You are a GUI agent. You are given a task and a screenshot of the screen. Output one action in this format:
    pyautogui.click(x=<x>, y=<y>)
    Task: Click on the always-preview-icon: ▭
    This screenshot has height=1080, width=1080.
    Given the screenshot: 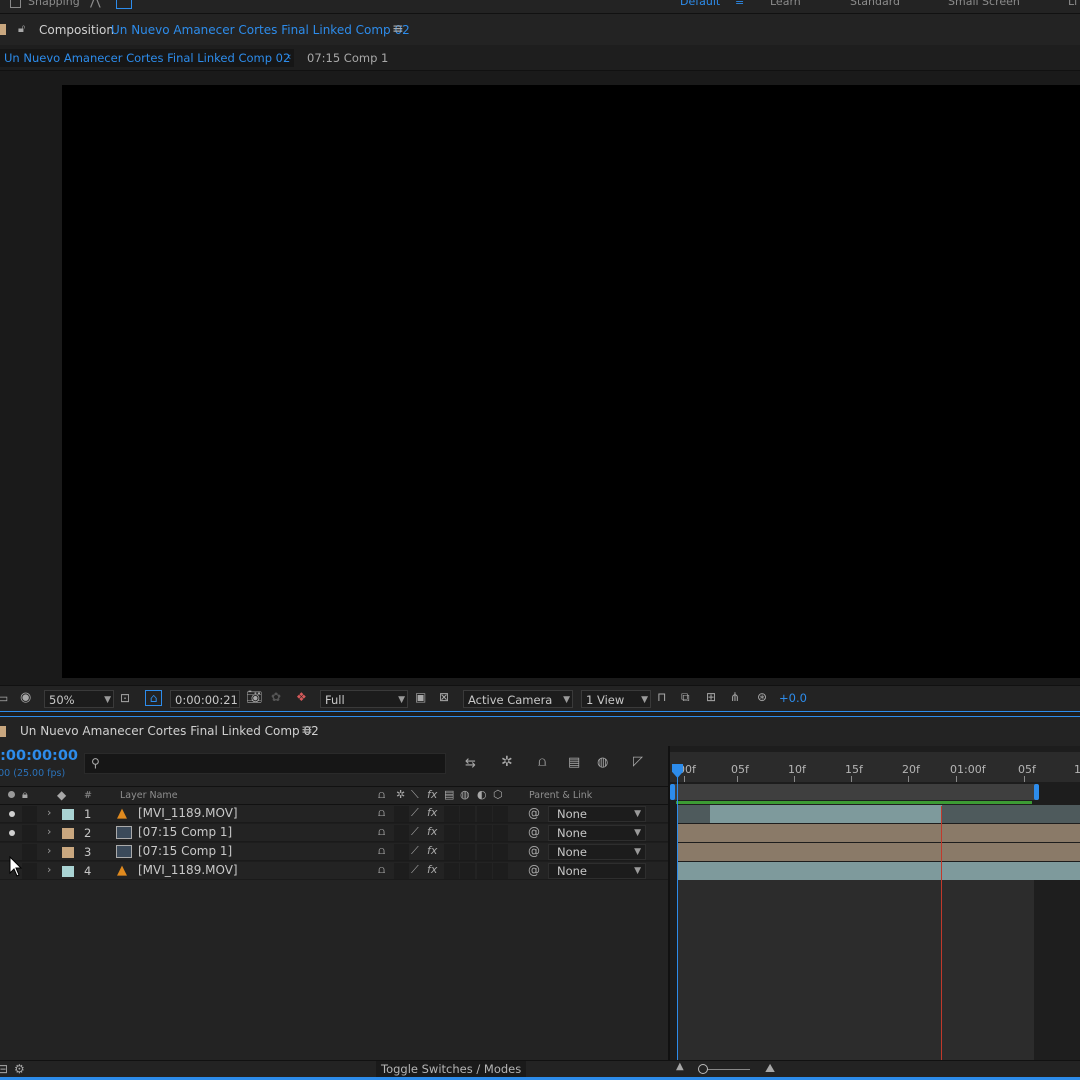 What is the action you would take?
    pyautogui.click(x=4, y=698)
    